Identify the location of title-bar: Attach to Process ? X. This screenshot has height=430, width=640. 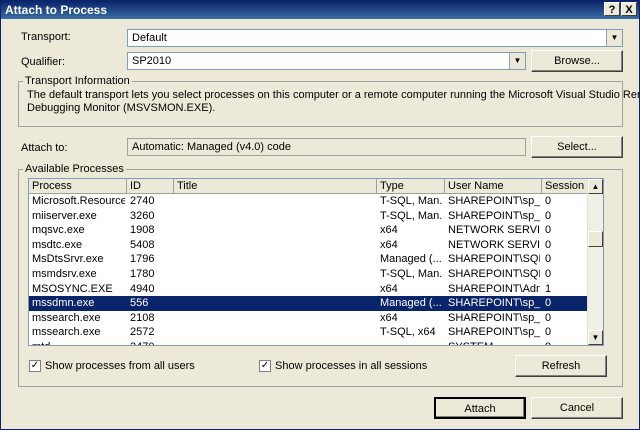
(320, 10).